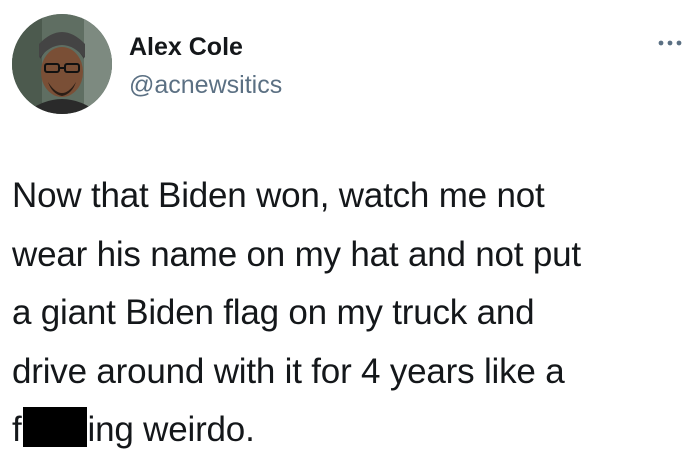 The height and width of the screenshot is (471, 700). I want to click on author-handle: @acnewsitics, so click(205, 85).